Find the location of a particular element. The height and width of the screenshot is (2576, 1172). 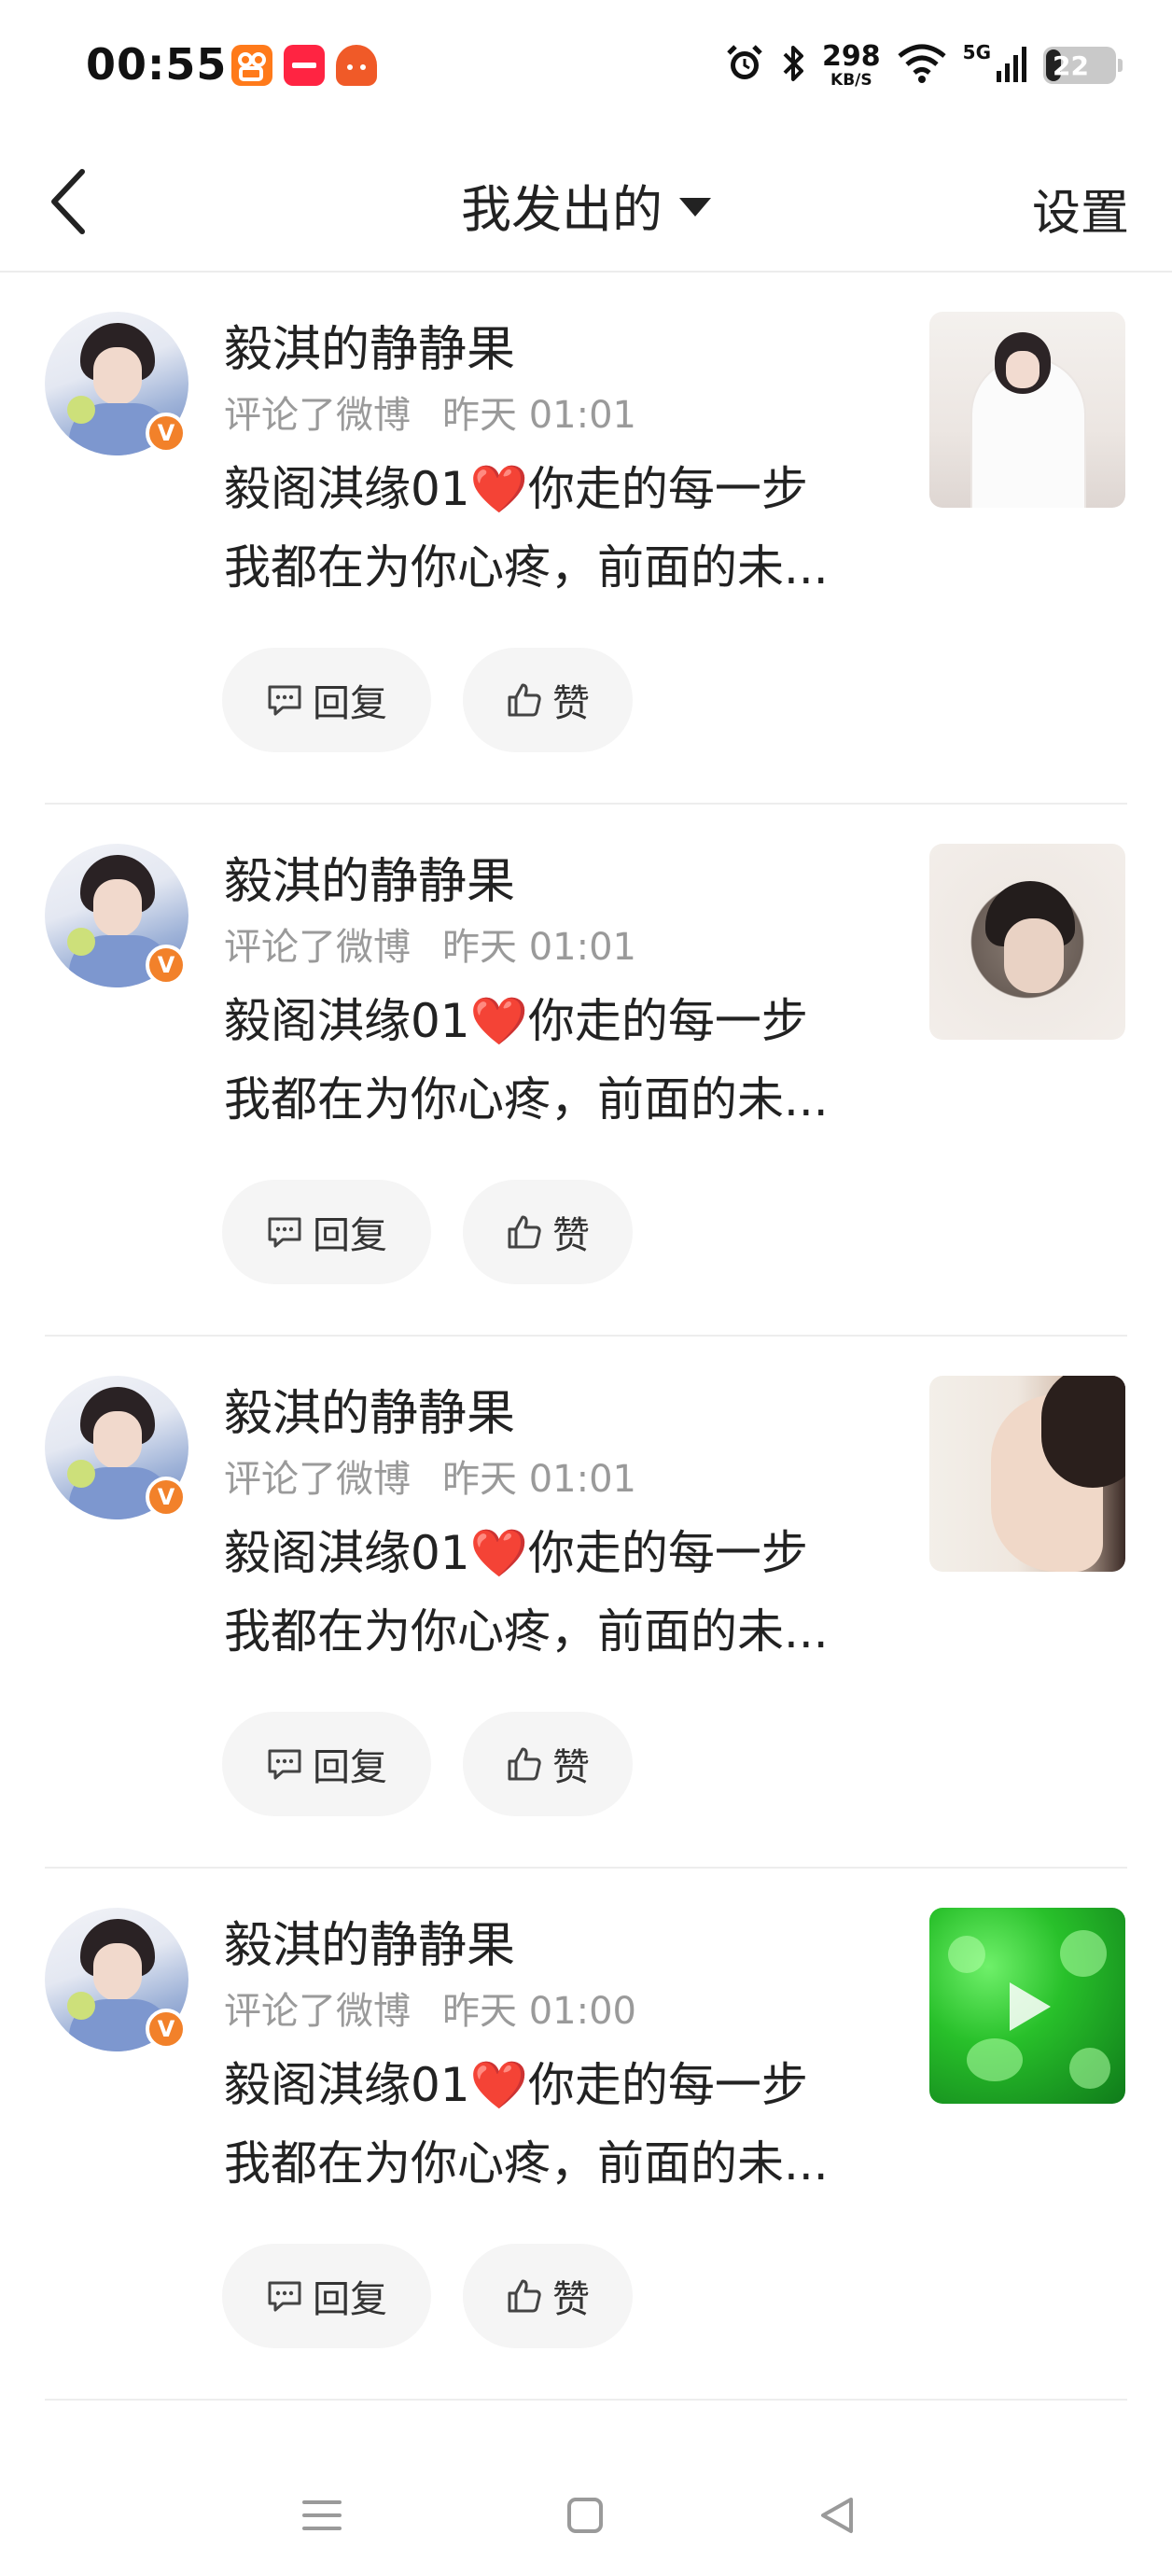

timestamp: 昨天 01:00 is located at coordinates (539, 2012).